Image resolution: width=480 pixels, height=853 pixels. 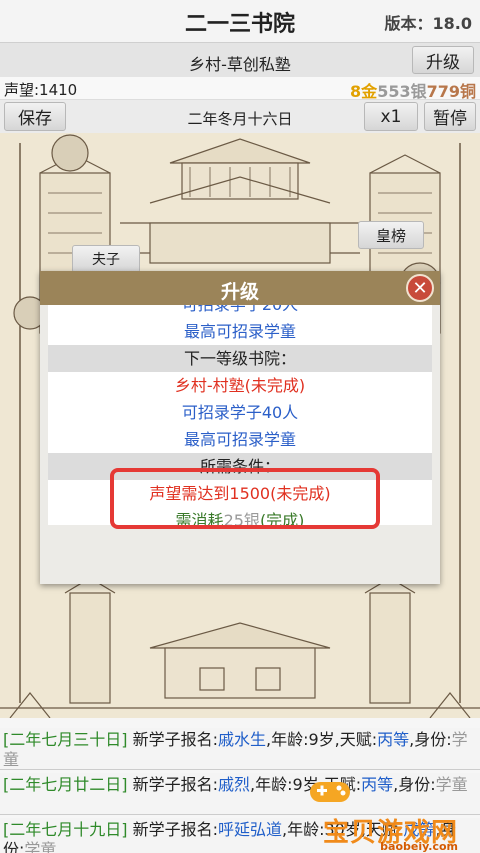 I want to click on next-level-name: 乡村-村塾(未完成), so click(x=240, y=385).